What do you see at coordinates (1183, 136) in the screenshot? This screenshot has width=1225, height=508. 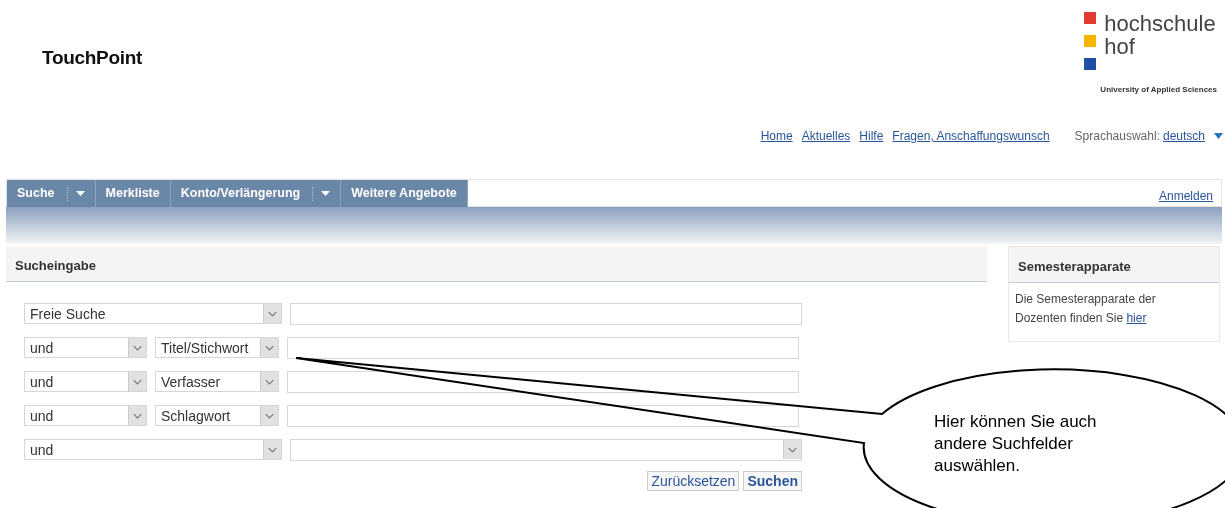 I see `language-link: deutsch` at bounding box center [1183, 136].